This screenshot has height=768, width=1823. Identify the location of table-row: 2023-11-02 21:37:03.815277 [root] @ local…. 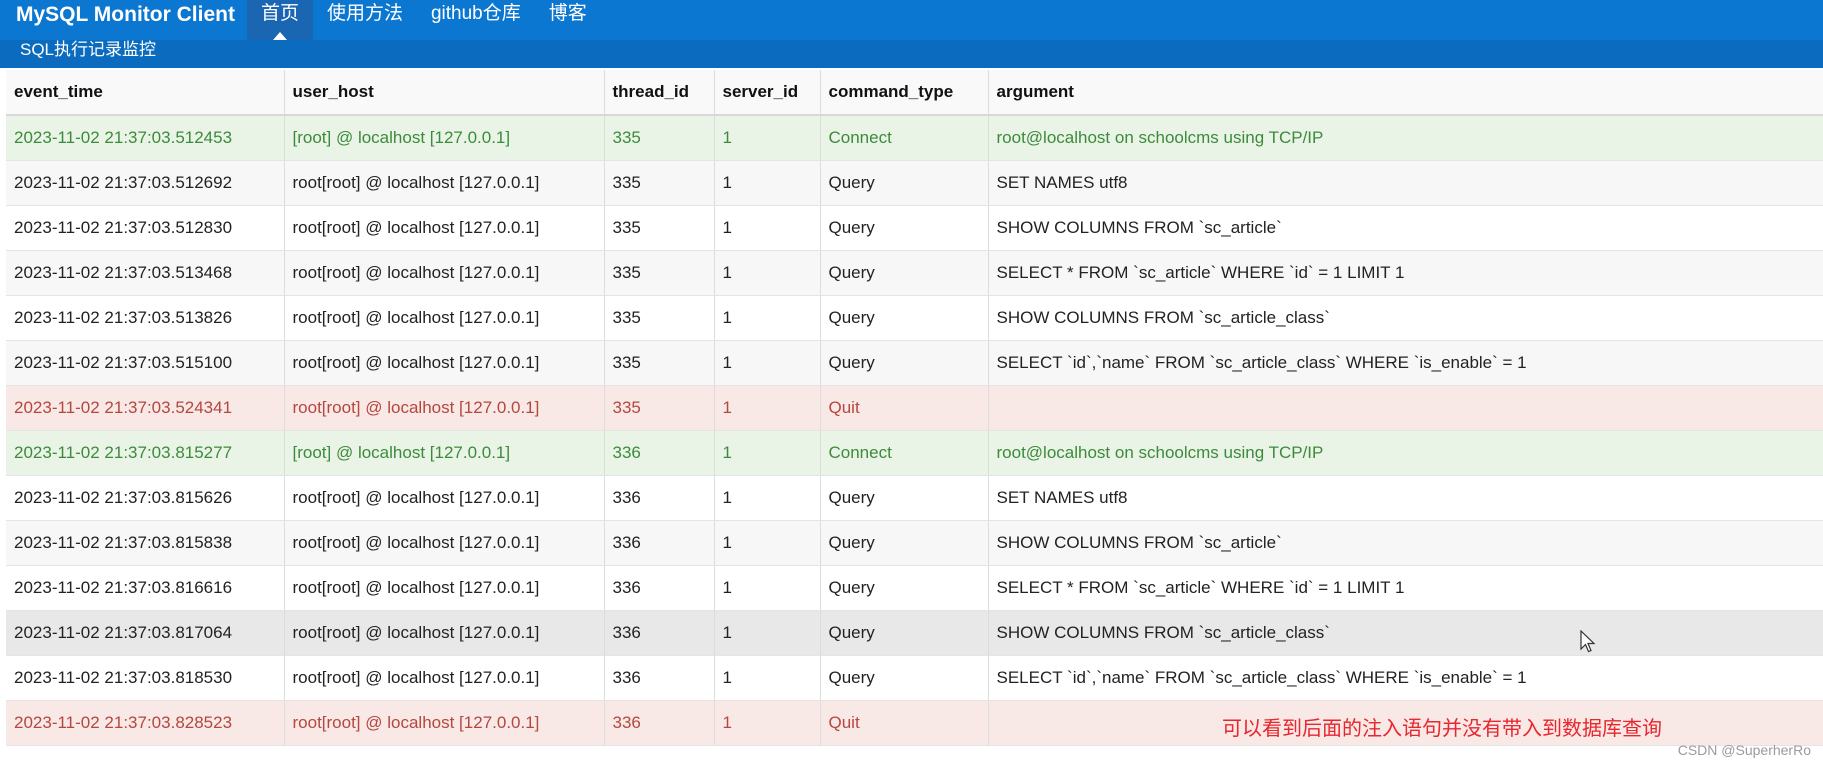
(914, 453).